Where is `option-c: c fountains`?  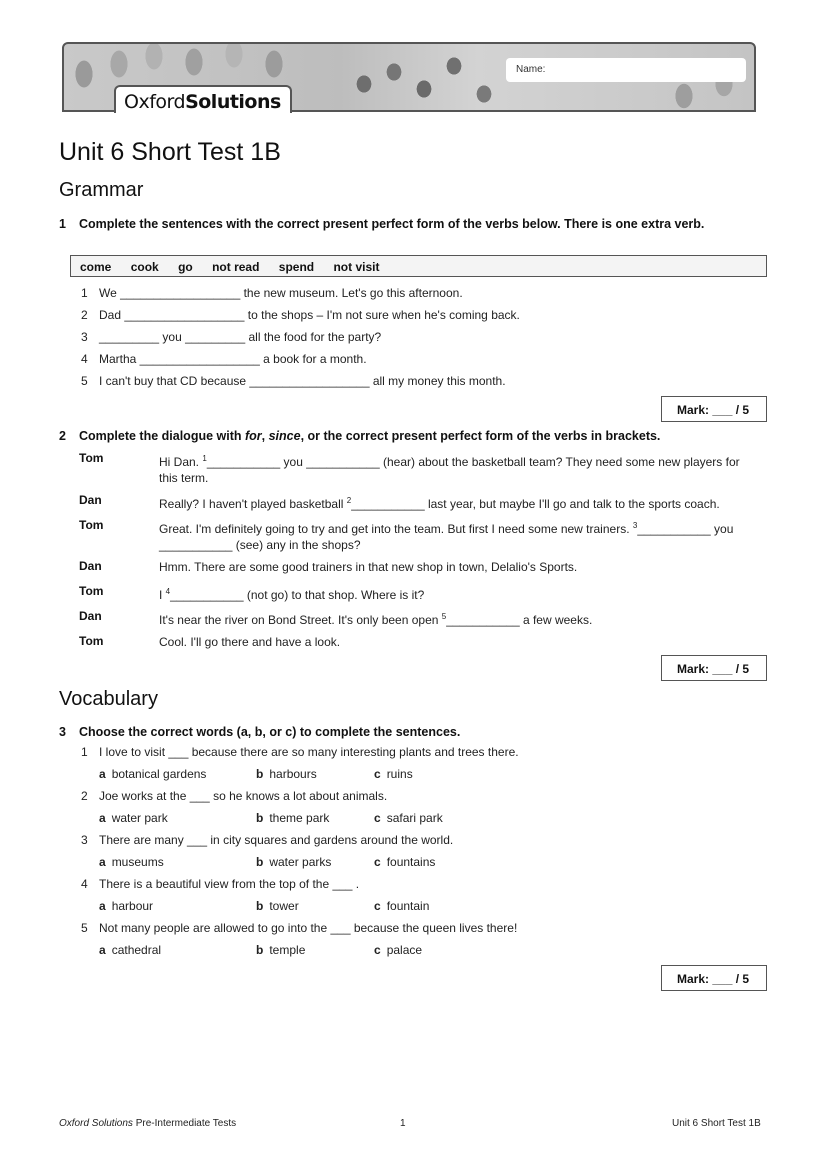
option-c: c fountains is located at coordinates (404, 862).